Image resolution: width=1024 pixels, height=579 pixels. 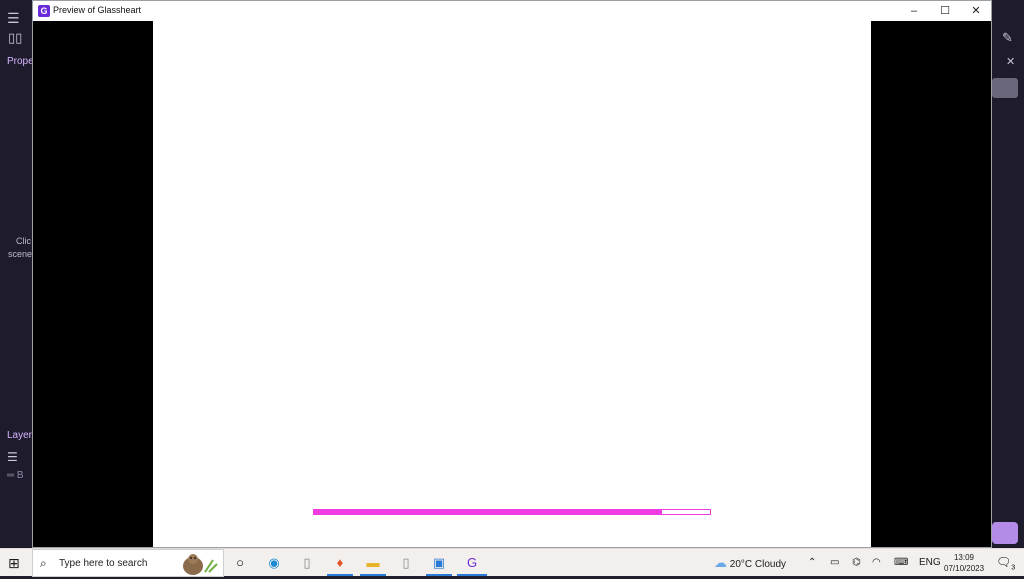 What do you see at coordinates (20, 435) in the screenshot?
I see `layers-label: Layer` at bounding box center [20, 435].